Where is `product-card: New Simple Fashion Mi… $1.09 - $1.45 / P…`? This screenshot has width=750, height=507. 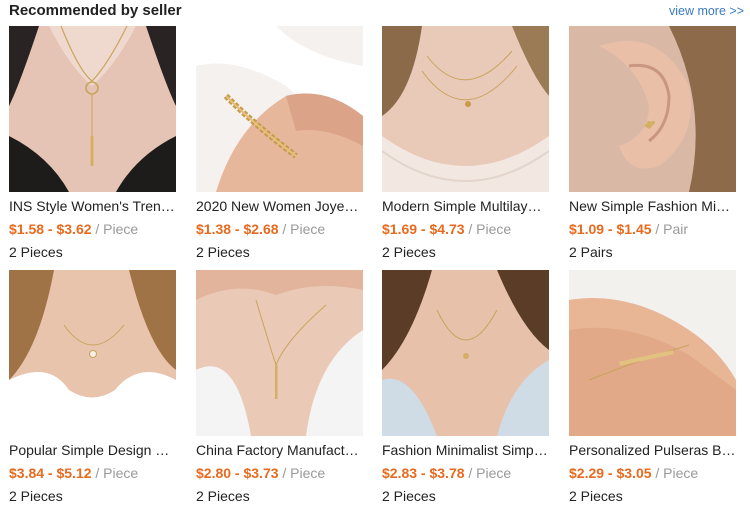 product-card: New Simple Fashion Mi… $1.09 - $1.45 / P… is located at coordinates (652, 143).